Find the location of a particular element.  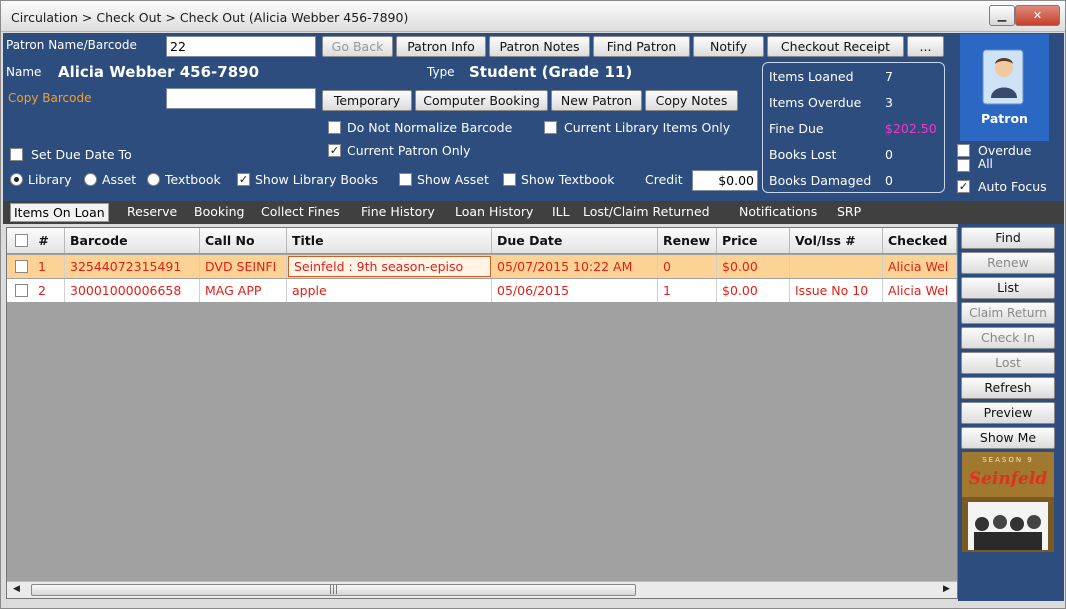

tab-lost-claim-returned: Lost/Claim Returned is located at coordinates (646, 211).